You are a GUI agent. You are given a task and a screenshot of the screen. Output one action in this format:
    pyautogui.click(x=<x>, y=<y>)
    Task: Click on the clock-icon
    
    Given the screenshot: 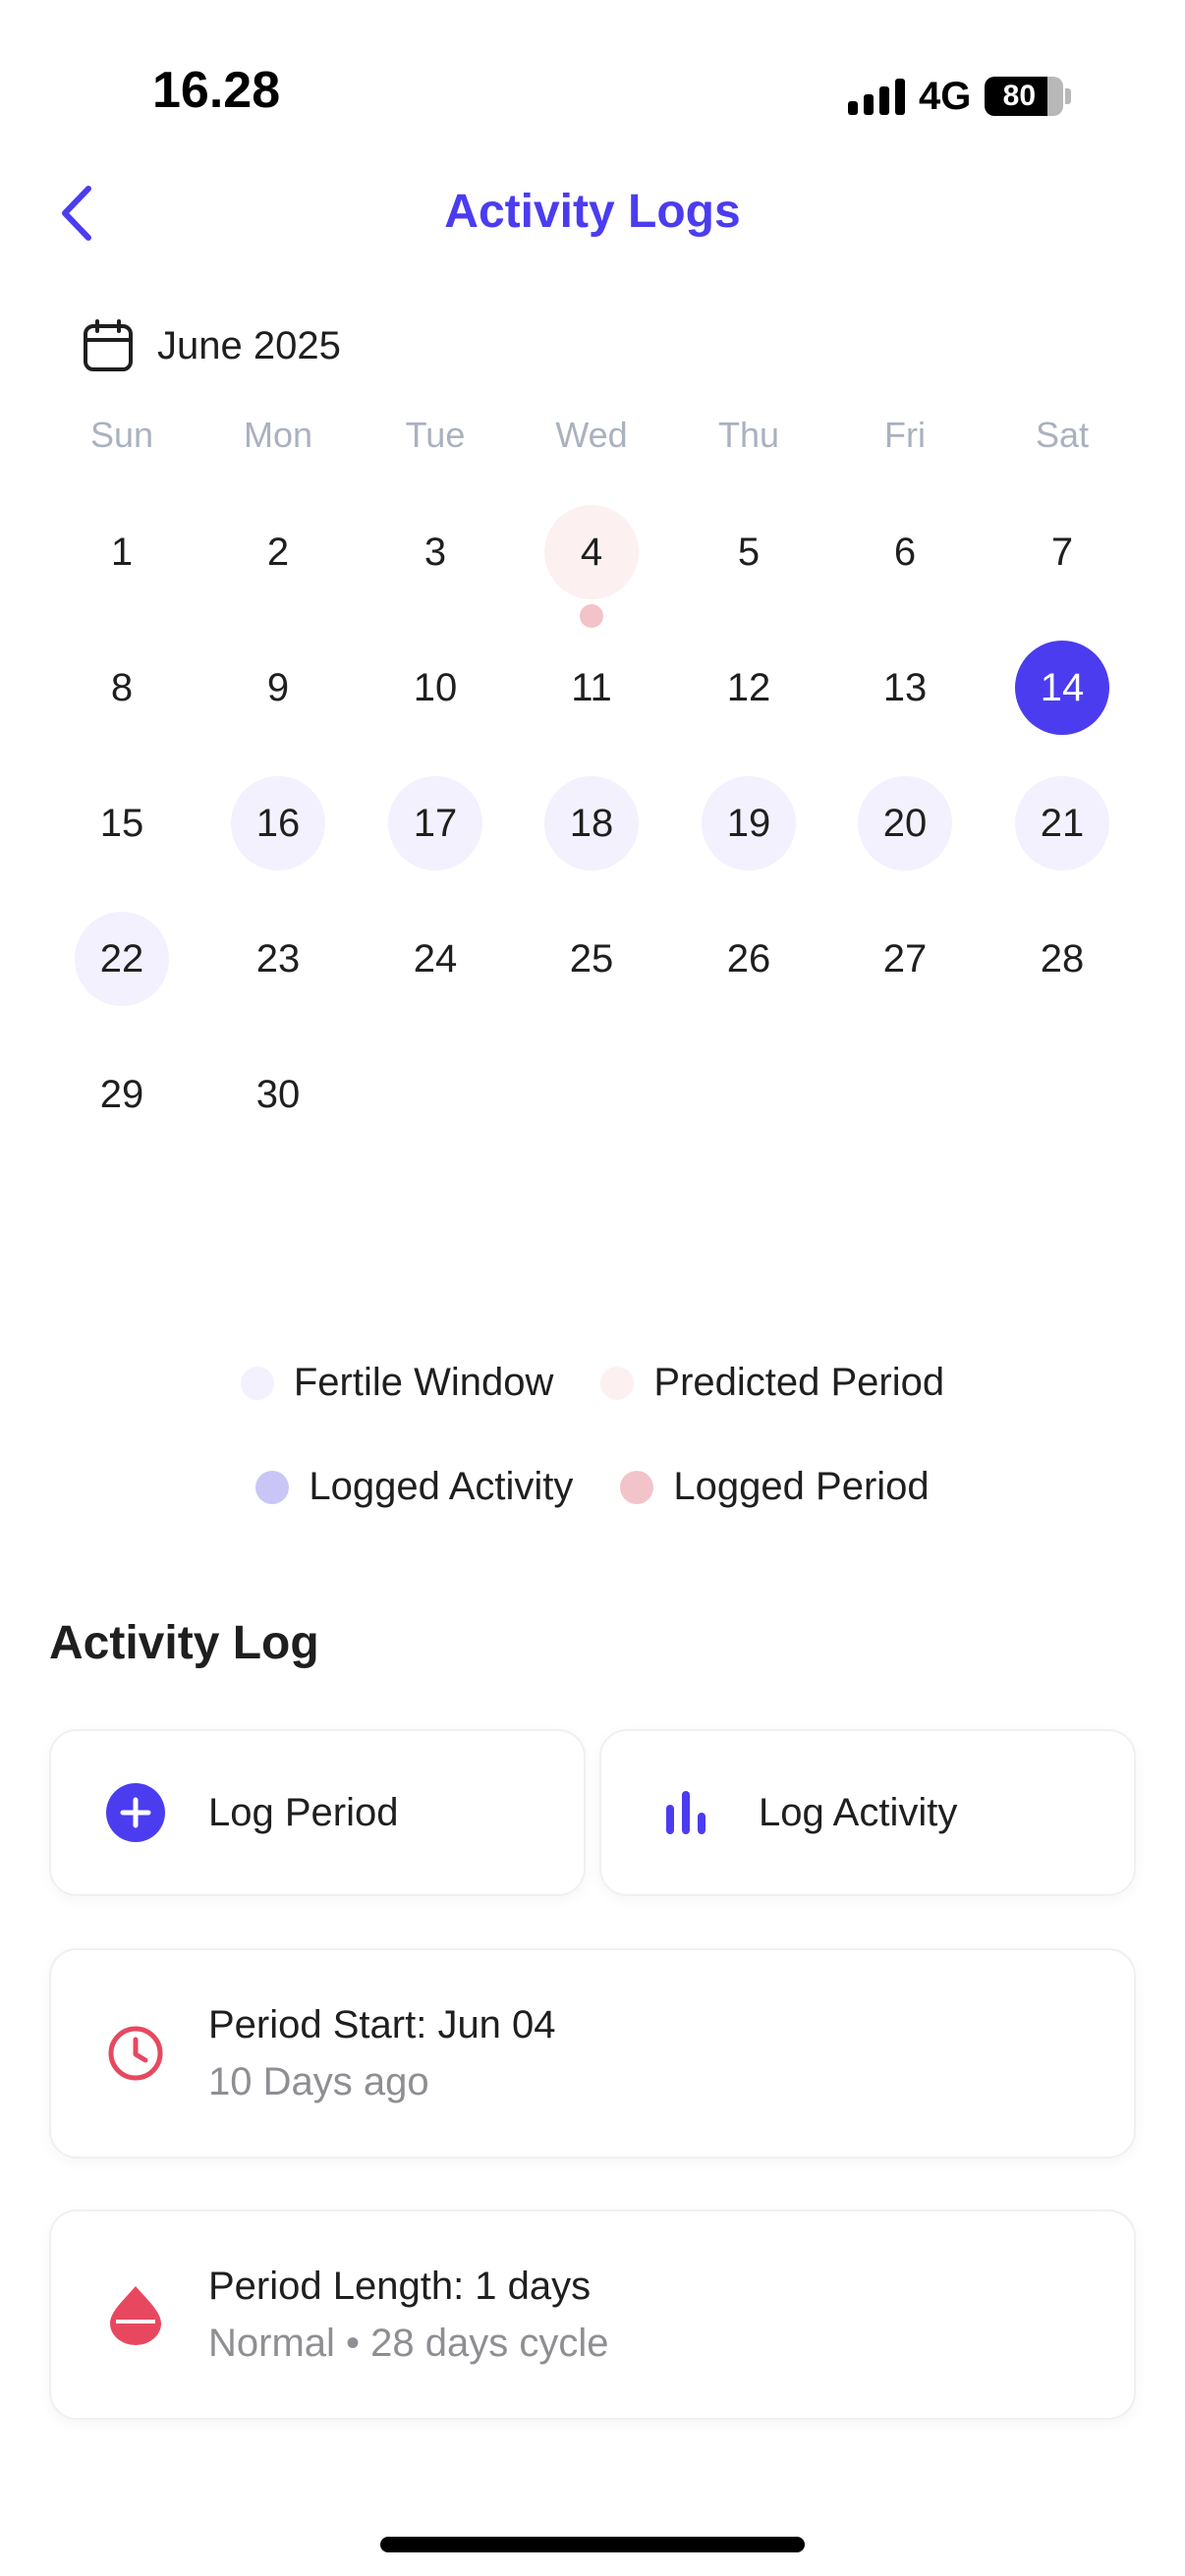 What is the action you would take?
    pyautogui.click(x=136, y=2053)
    